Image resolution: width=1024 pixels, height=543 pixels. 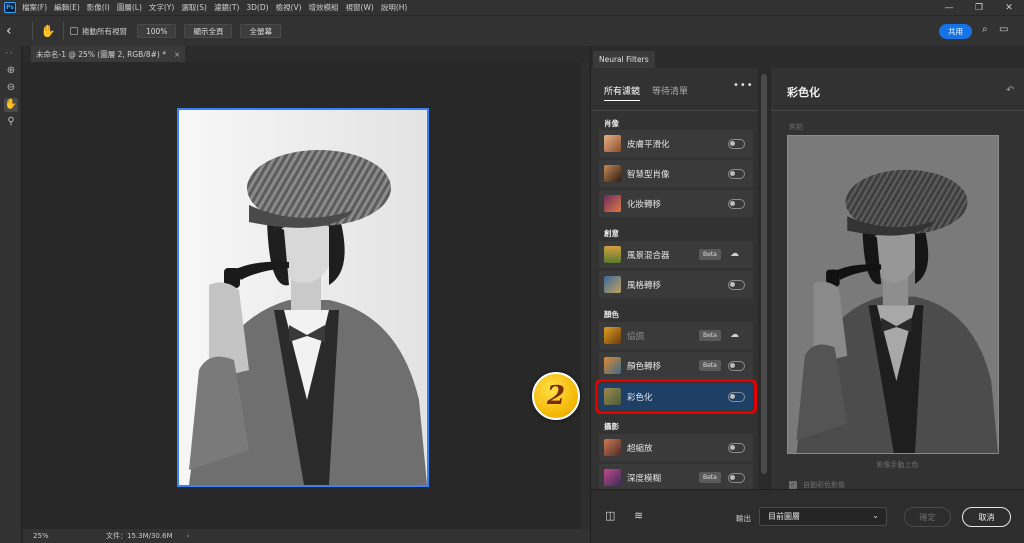 I want to click on share-button: 共用, so click(x=955, y=31).